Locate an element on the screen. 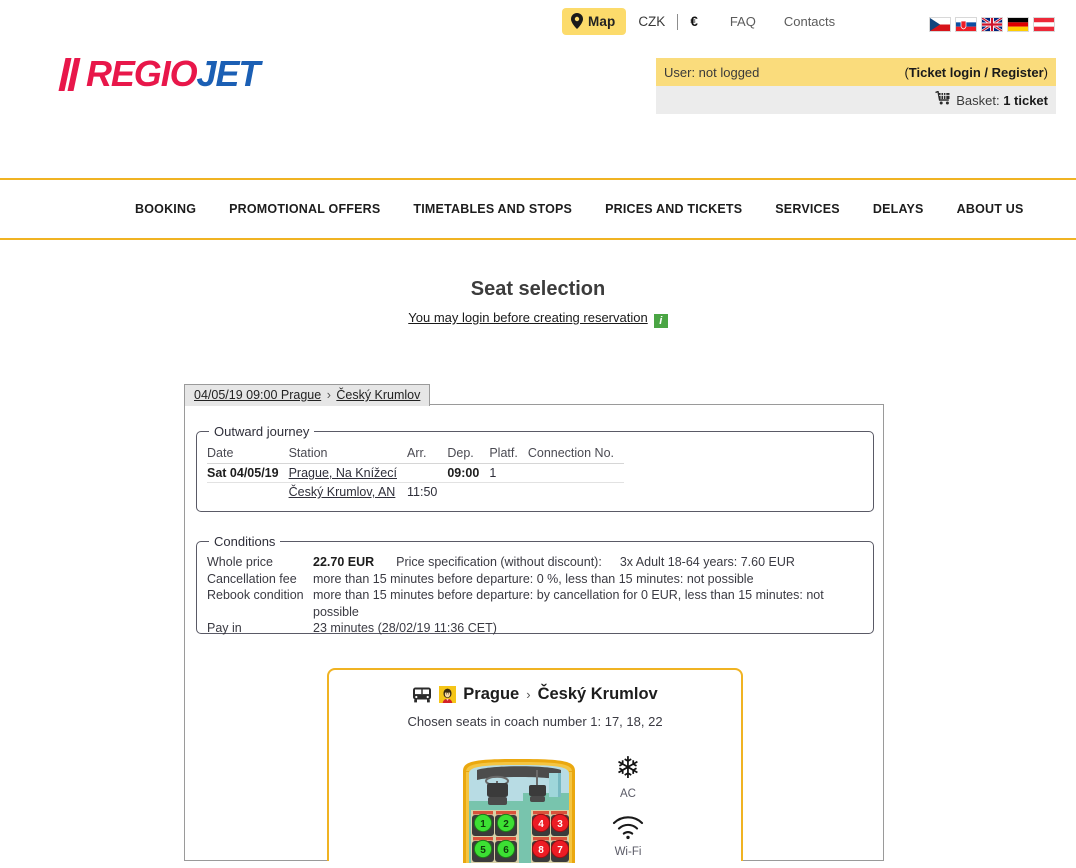  currency-czk: CZK is located at coordinates (651, 21).